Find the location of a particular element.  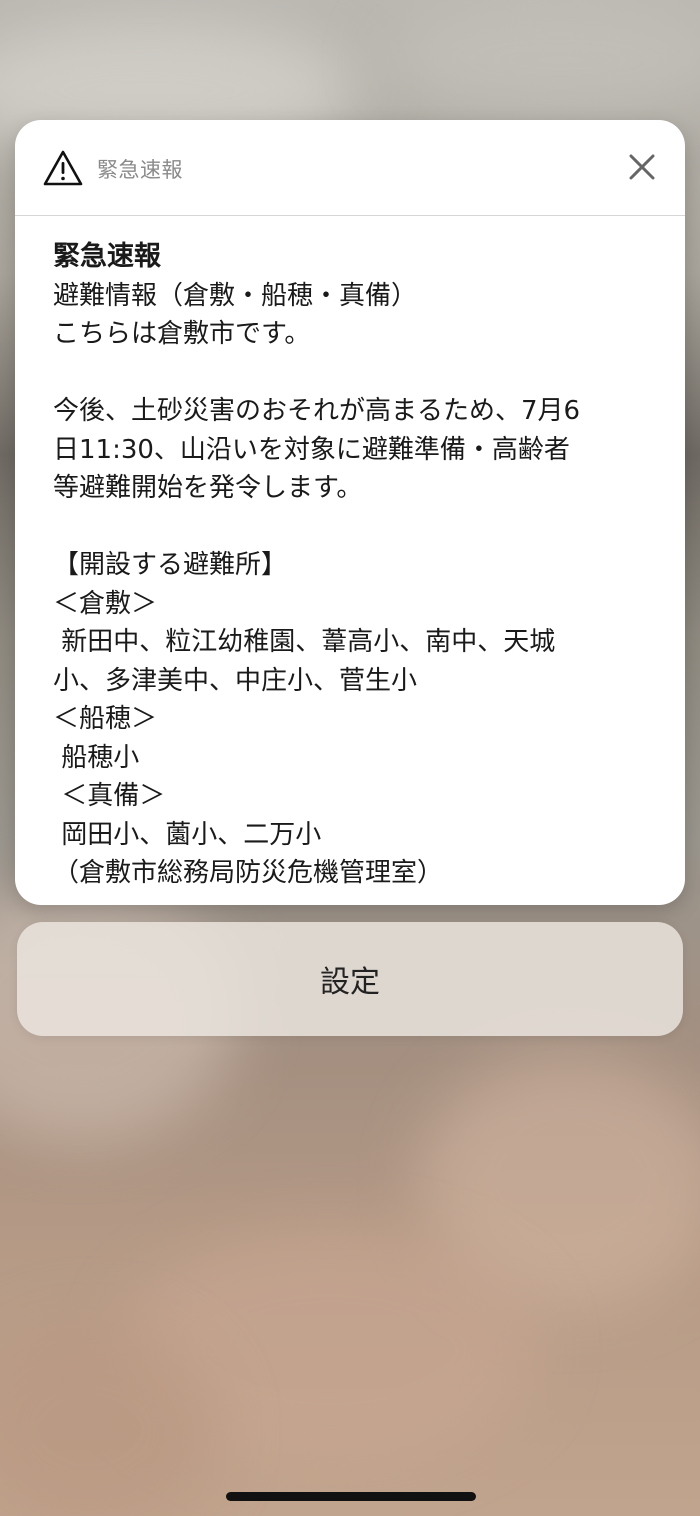

background-blur is located at coordinates (540, 60).